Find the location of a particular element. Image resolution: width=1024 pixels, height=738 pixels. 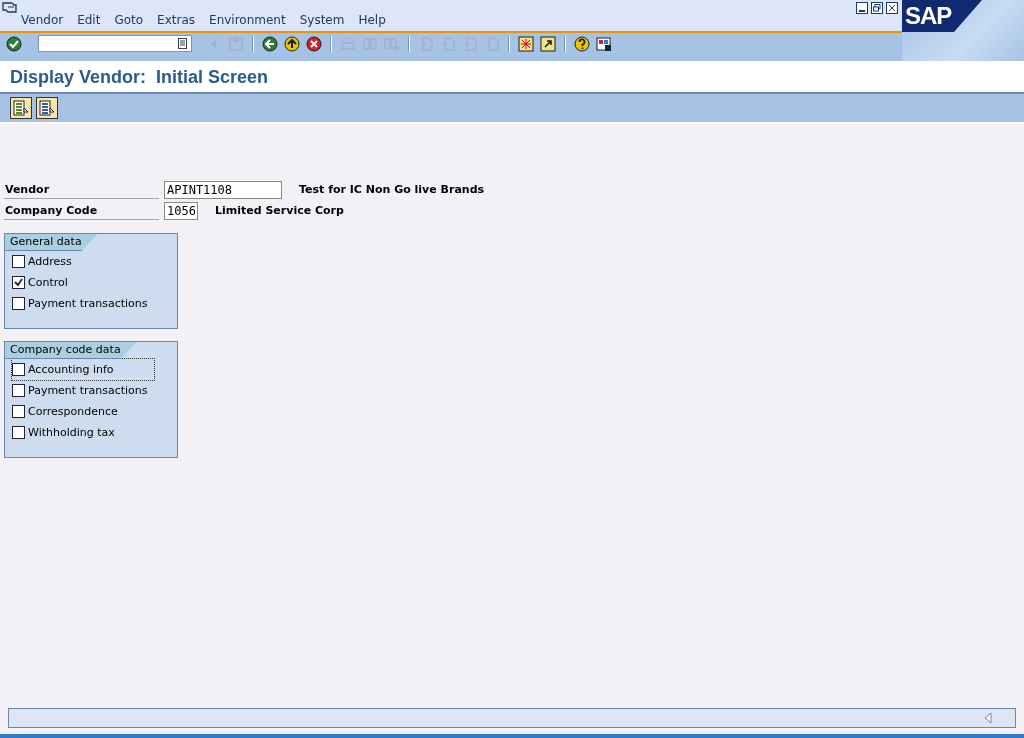

group-title: General data is located at coordinates (51, 242).